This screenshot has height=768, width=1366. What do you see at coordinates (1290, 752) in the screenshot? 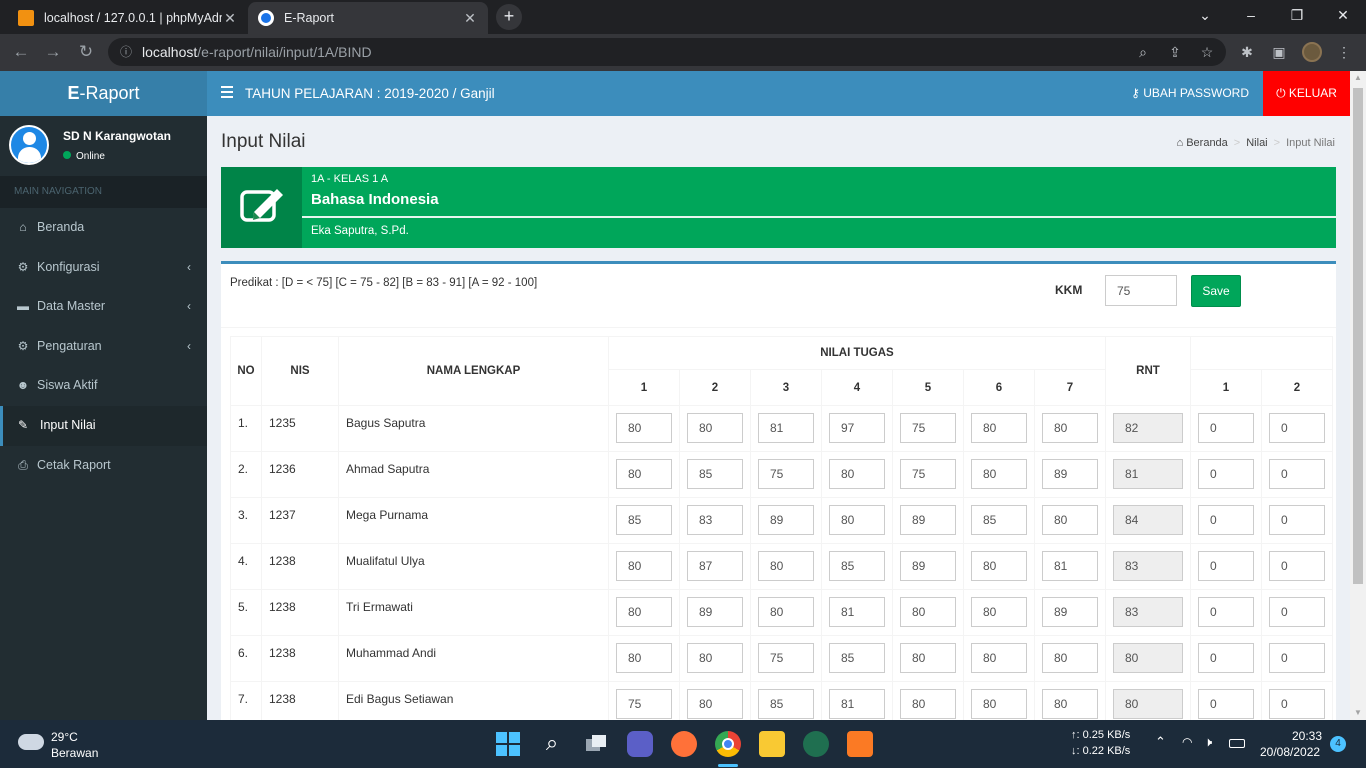
I see `clock-date: 20/08/2022` at bounding box center [1290, 752].